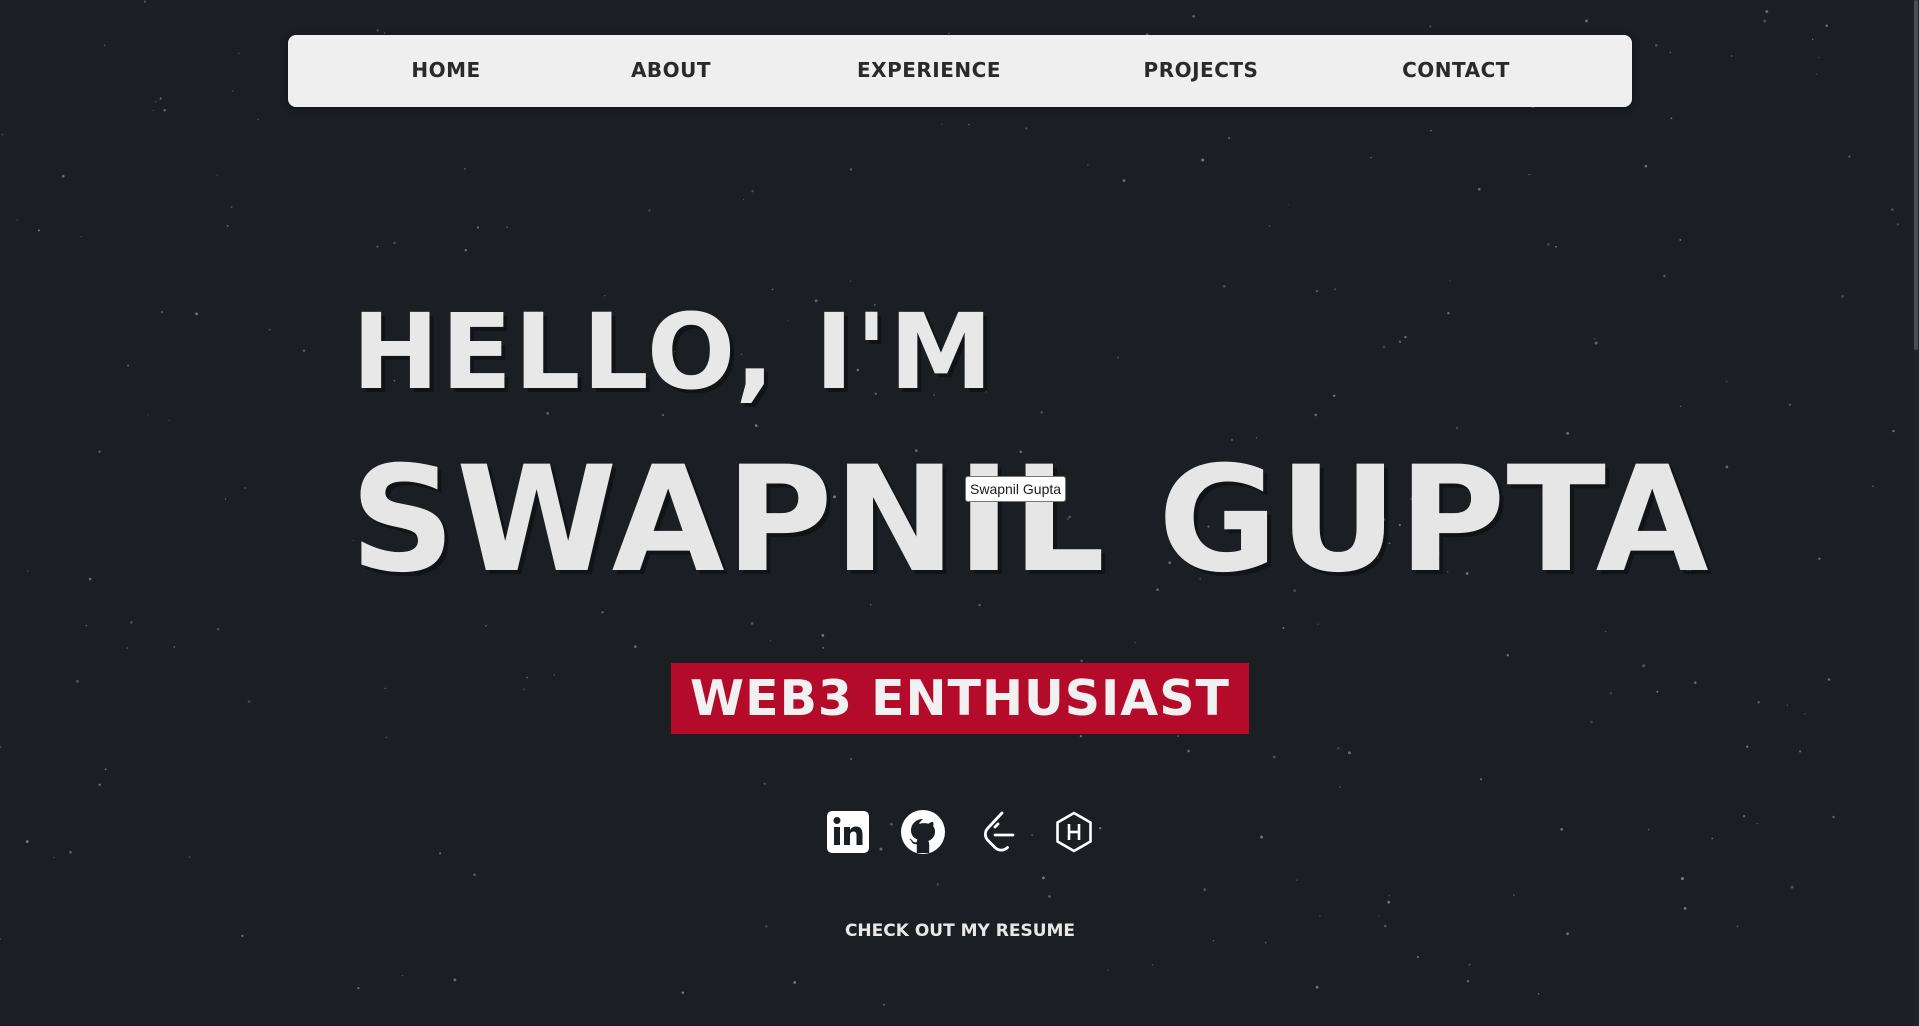 Image resolution: width=1919 pixels, height=1026 pixels. Describe the element at coordinates (1074, 832) in the screenshot. I see `hackerrank-icon` at that location.